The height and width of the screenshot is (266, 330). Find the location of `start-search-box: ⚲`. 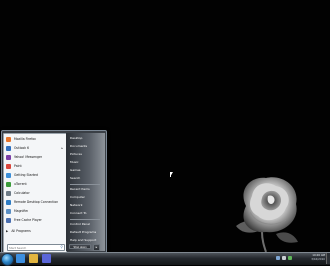

start-search-box: ⚲ is located at coordinates (36, 247).